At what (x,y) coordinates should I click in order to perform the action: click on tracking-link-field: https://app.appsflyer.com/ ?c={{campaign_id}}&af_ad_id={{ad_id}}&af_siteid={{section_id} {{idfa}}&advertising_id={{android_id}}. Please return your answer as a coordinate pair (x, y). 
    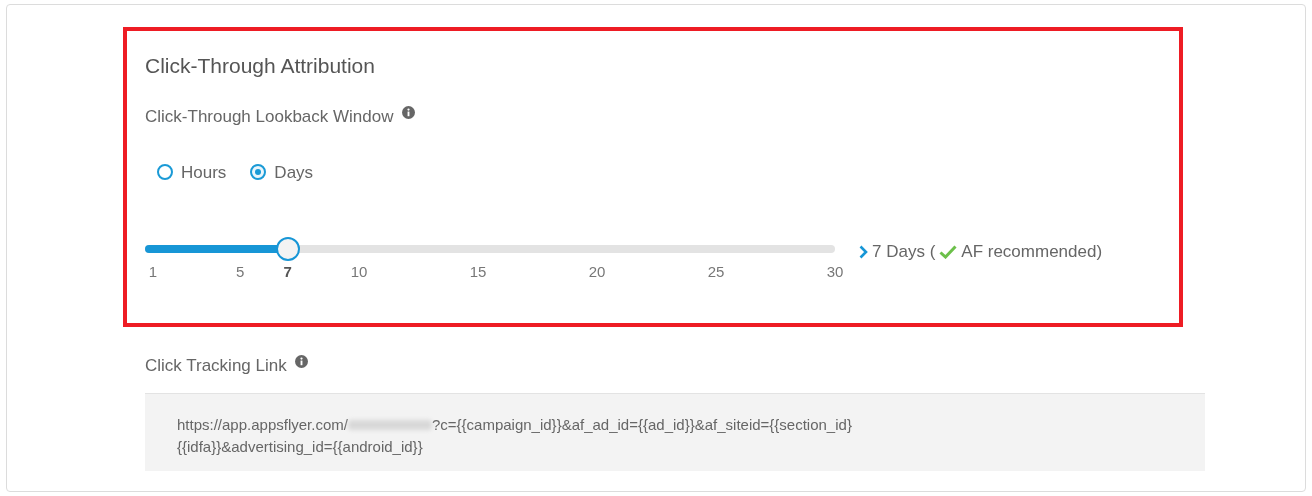
    Looking at the image, I should click on (675, 431).